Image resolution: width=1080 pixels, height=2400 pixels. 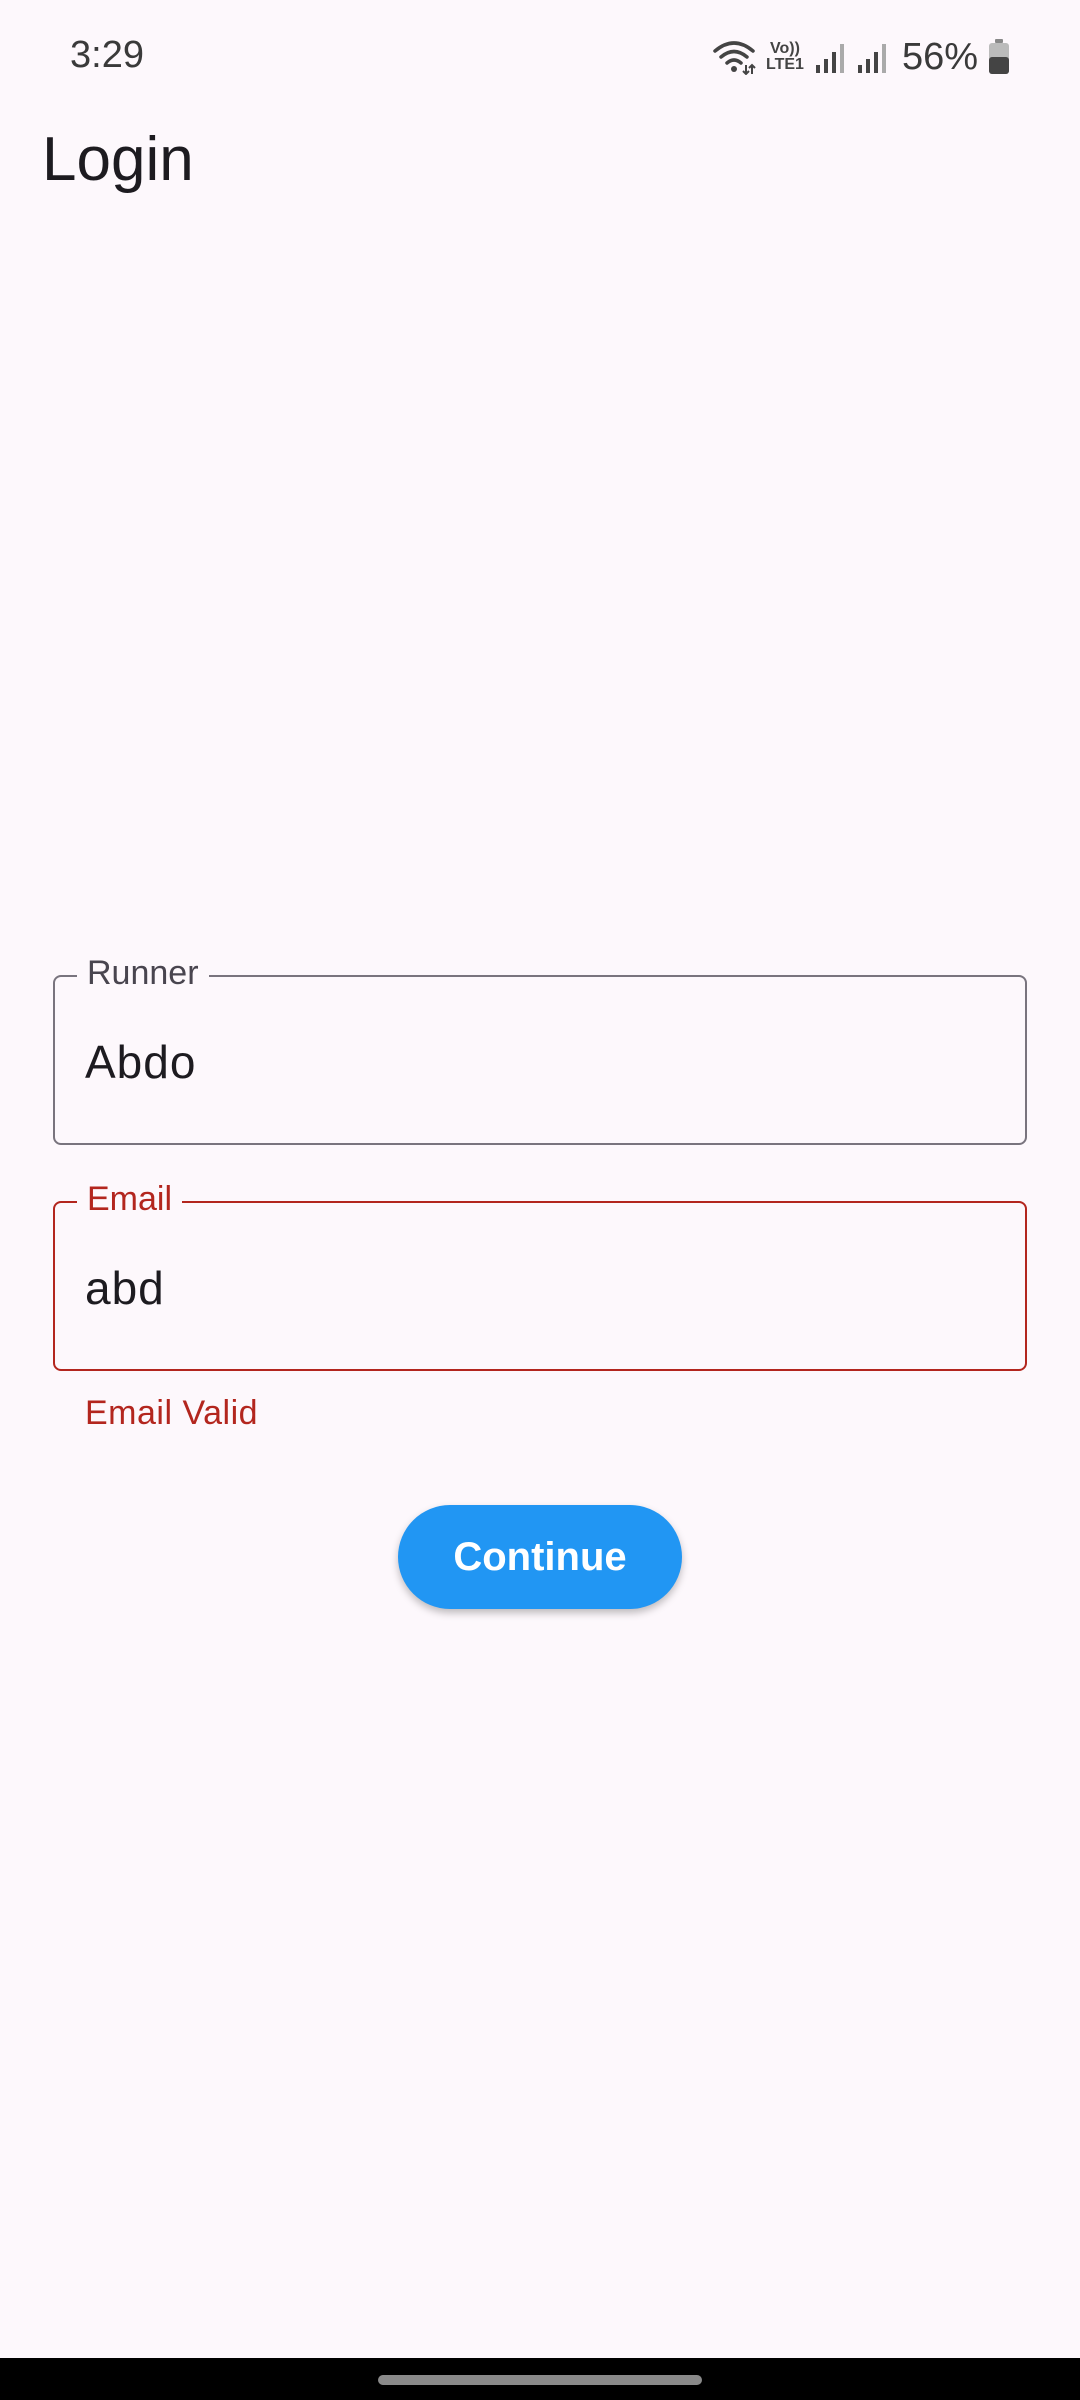 What do you see at coordinates (140, 1062) in the screenshot?
I see `runner-input: Abdo` at bounding box center [140, 1062].